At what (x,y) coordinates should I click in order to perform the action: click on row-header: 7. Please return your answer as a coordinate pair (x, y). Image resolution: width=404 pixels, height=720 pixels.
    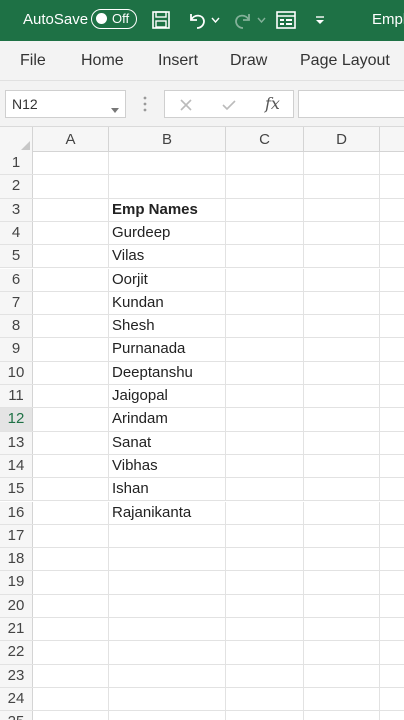
    Looking at the image, I should click on (16, 303).